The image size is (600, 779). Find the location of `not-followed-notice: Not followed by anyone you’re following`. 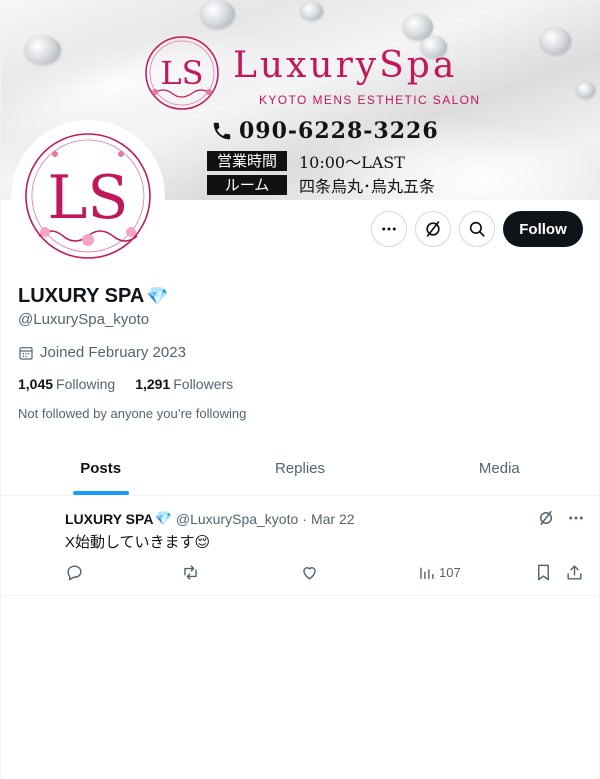

not-followed-notice: Not followed by anyone you’re following is located at coordinates (132, 413).